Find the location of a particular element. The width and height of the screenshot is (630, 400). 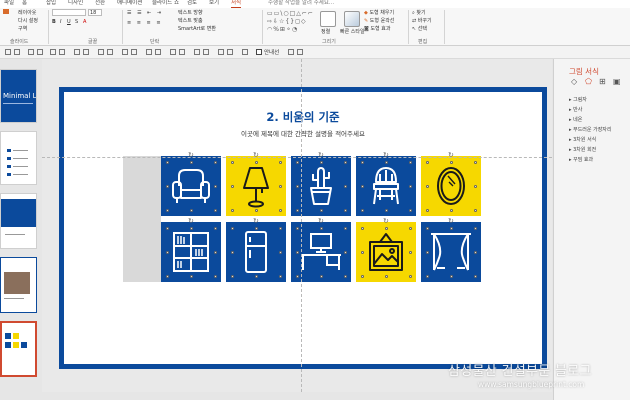

bold-button: B is located at coordinates (54, 22).